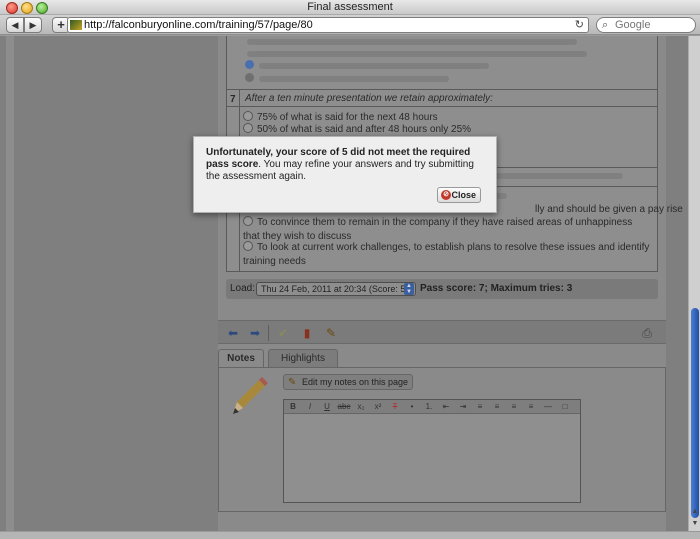 This screenshot has height=539, width=700. What do you see at coordinates (355, 382) in the screenshot?
I see `edit-notes-label: Edit my notes on this page` at bounding box center [355, 382].